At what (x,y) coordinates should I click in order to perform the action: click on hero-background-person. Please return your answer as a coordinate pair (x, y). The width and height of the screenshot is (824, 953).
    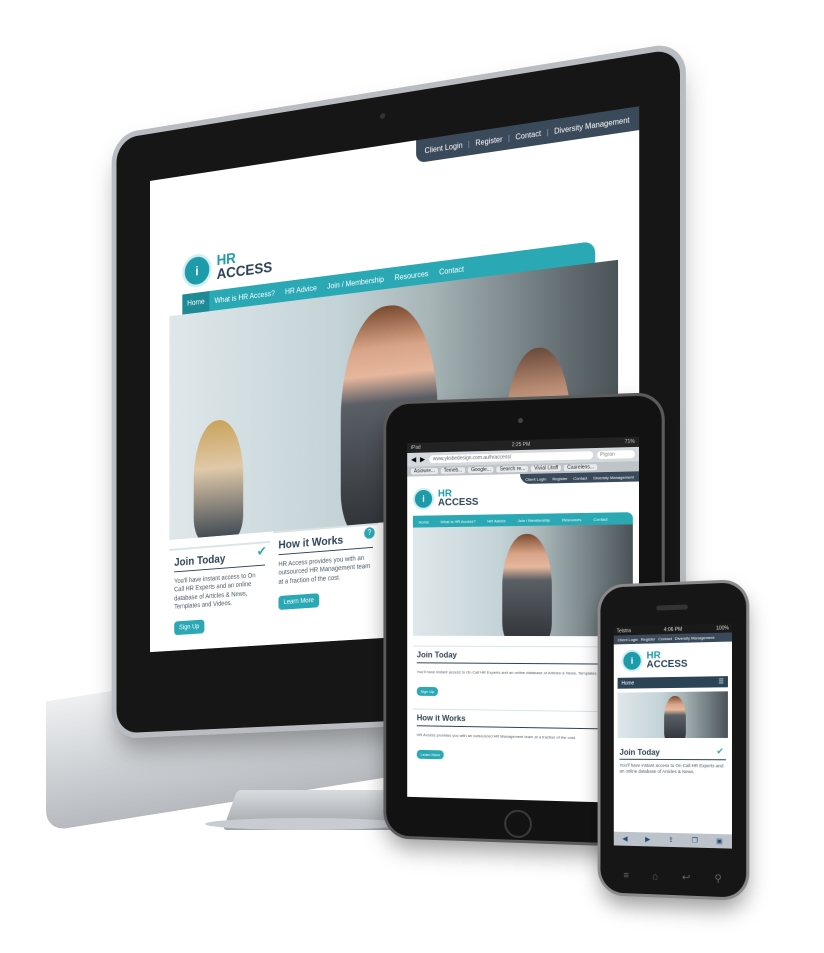
    Looking at the image, I should click on (218, 478).